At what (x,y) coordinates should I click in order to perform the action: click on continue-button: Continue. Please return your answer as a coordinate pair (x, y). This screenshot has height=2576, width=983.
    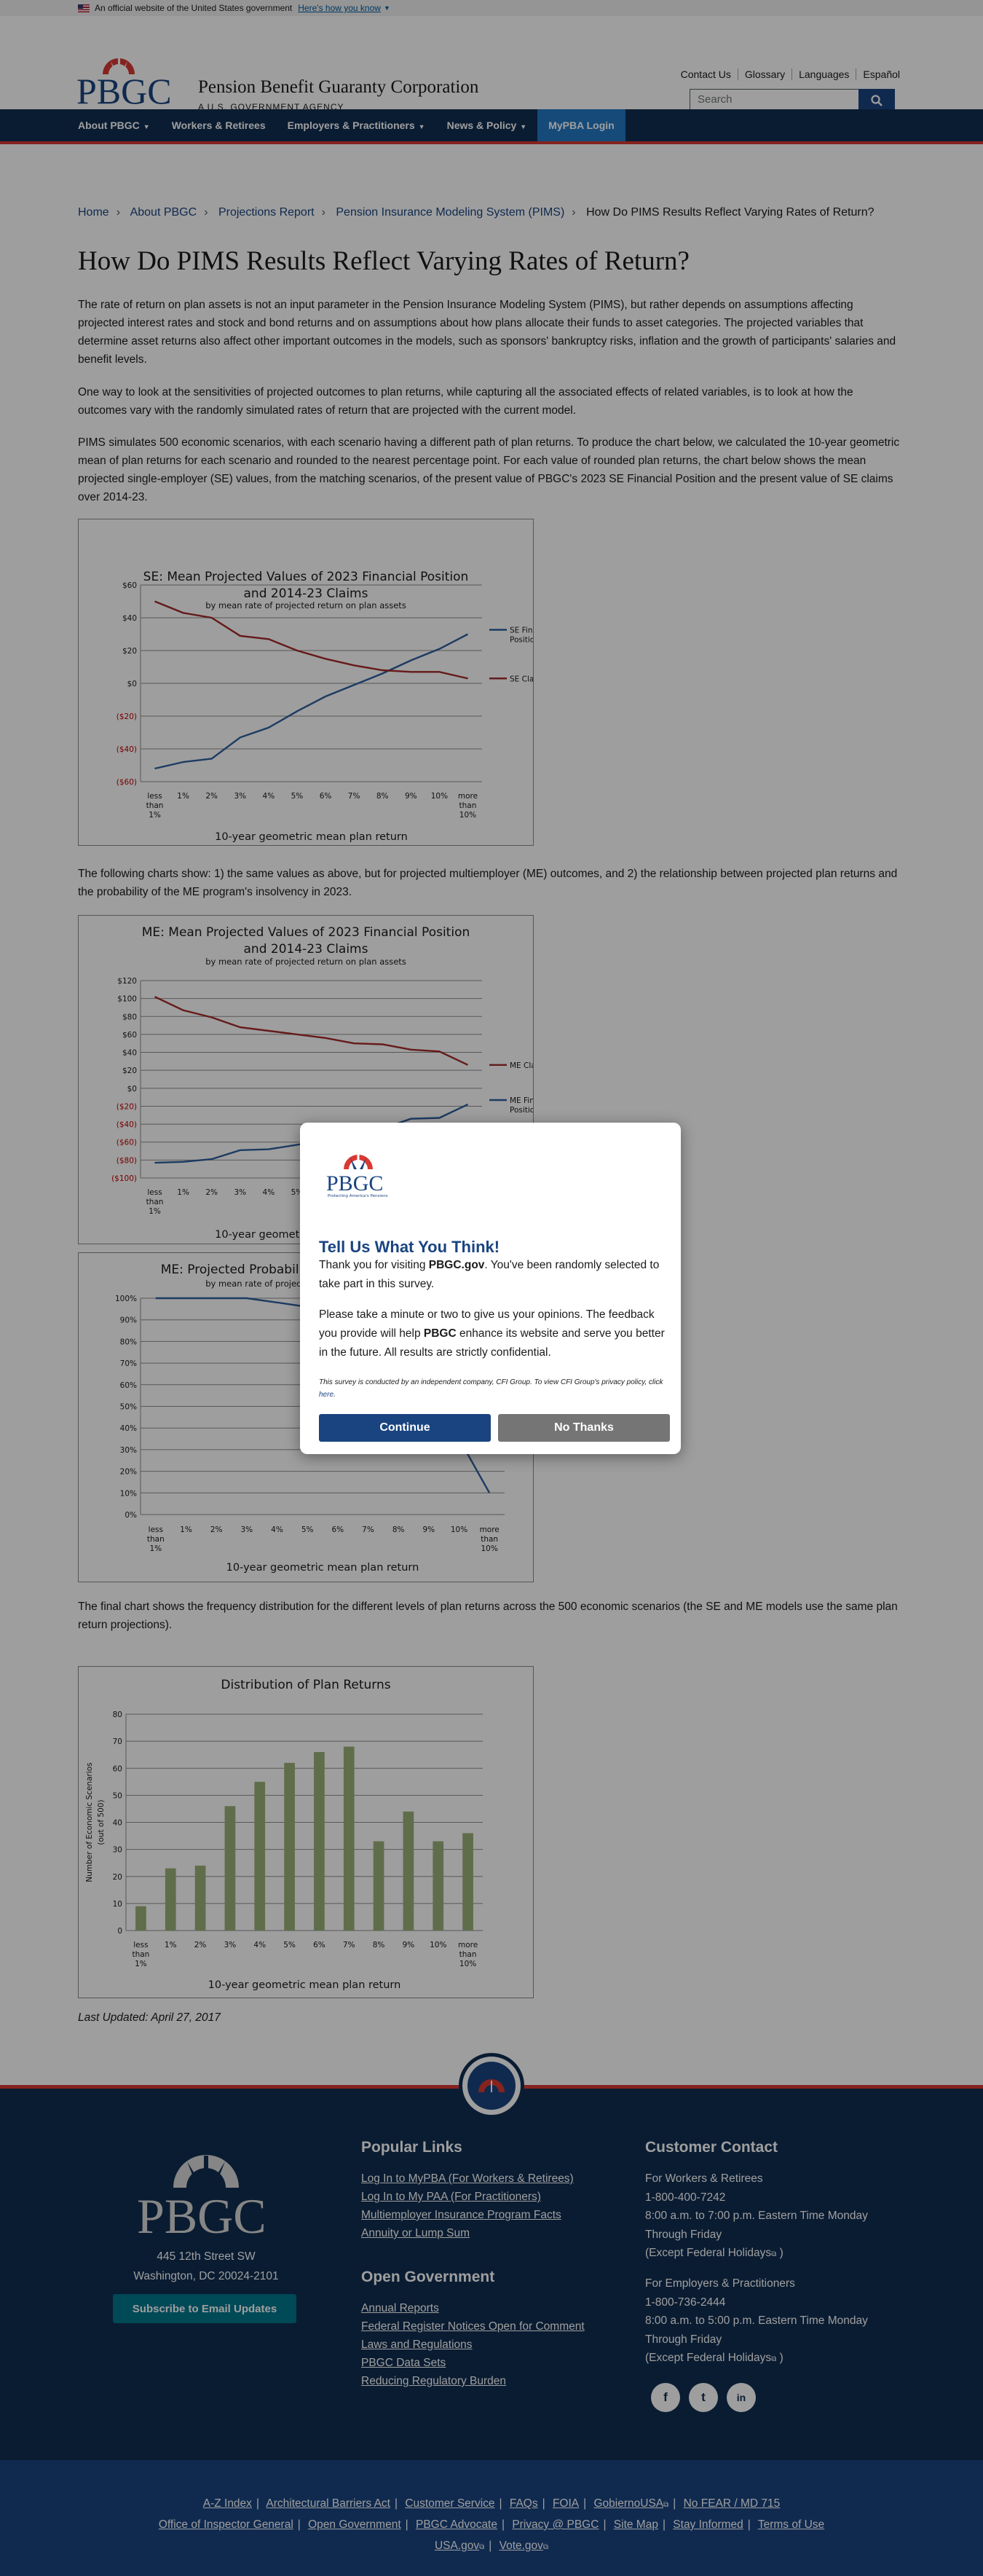
    Looking at the image, I should click on (405, 1428).